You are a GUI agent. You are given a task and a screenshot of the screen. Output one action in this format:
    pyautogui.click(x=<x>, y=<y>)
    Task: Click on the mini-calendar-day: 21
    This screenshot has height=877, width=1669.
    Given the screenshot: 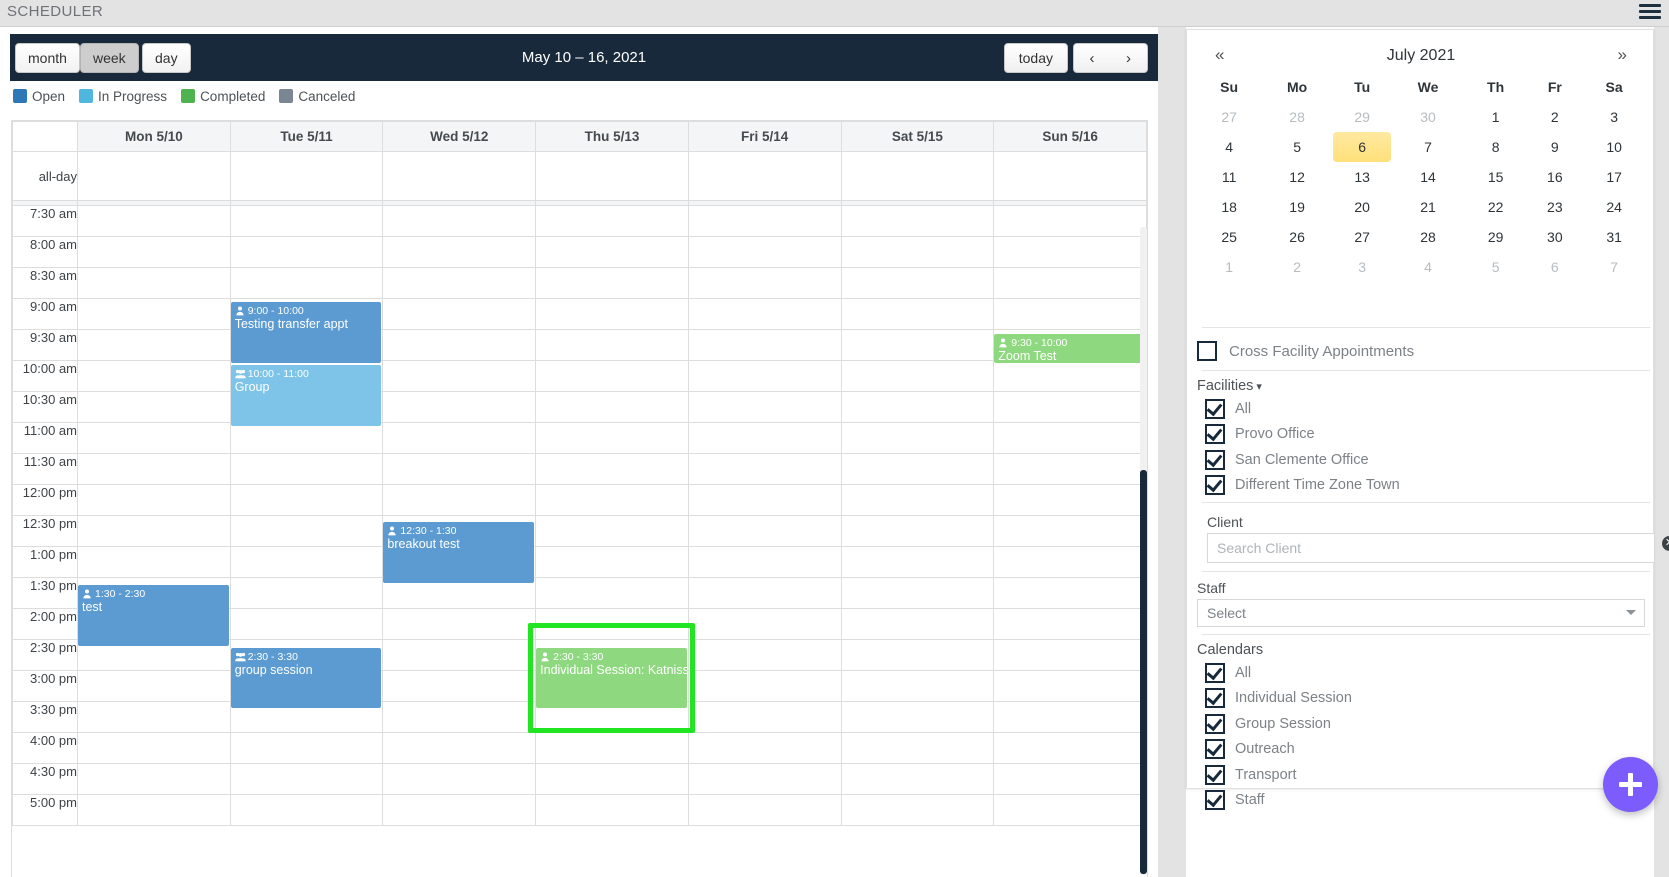 What is the action you would take?
    pyautogui.click(x=1427, y=207)
    